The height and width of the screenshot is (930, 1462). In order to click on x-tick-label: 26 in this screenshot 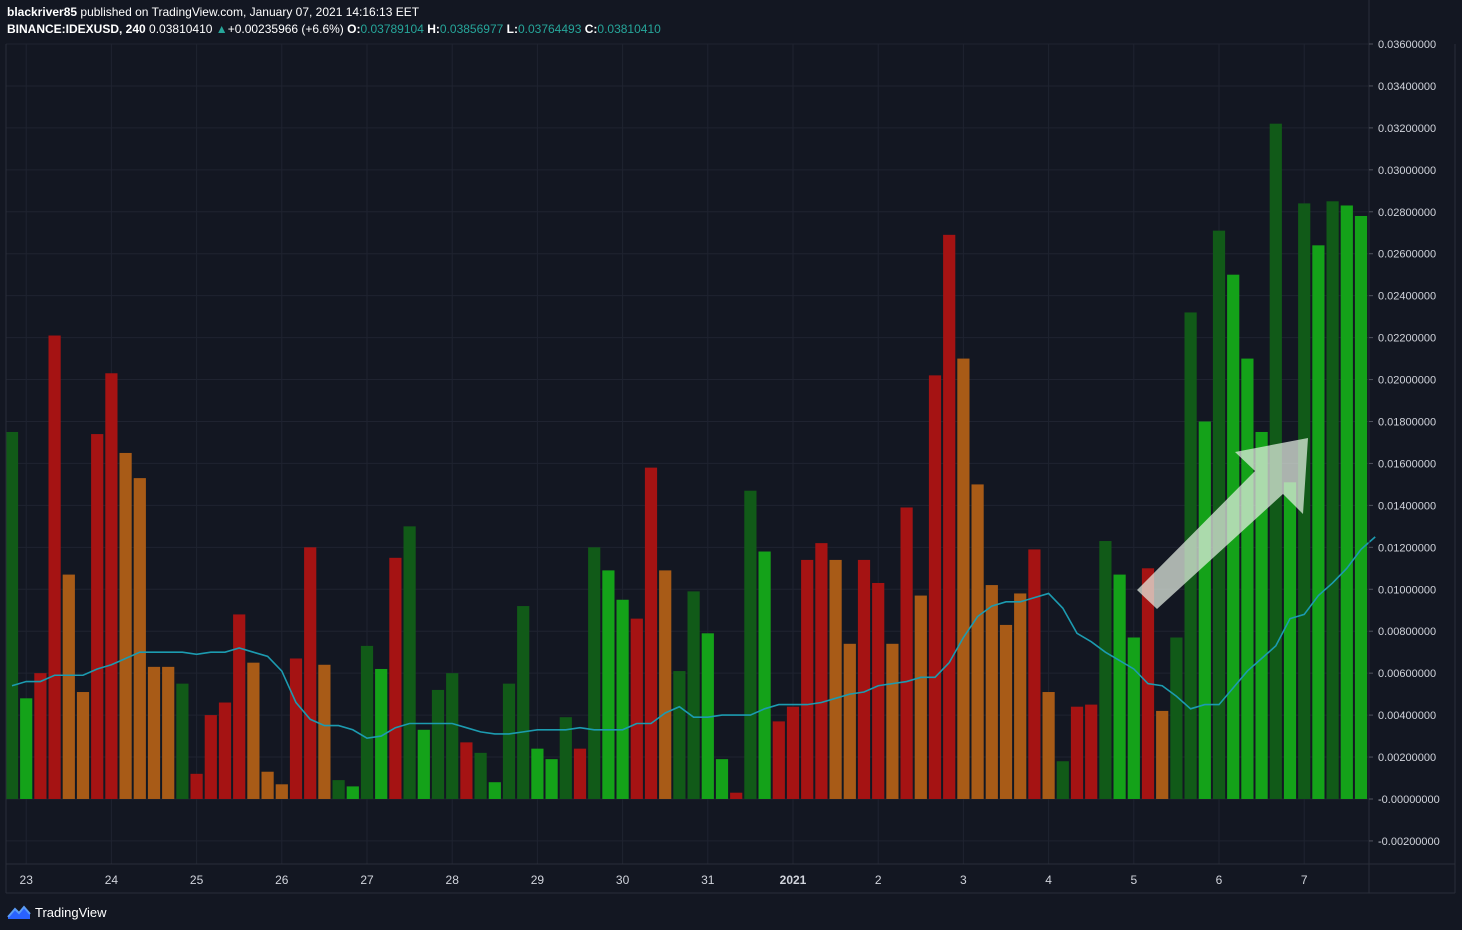, I will do `click(282, 880)`.